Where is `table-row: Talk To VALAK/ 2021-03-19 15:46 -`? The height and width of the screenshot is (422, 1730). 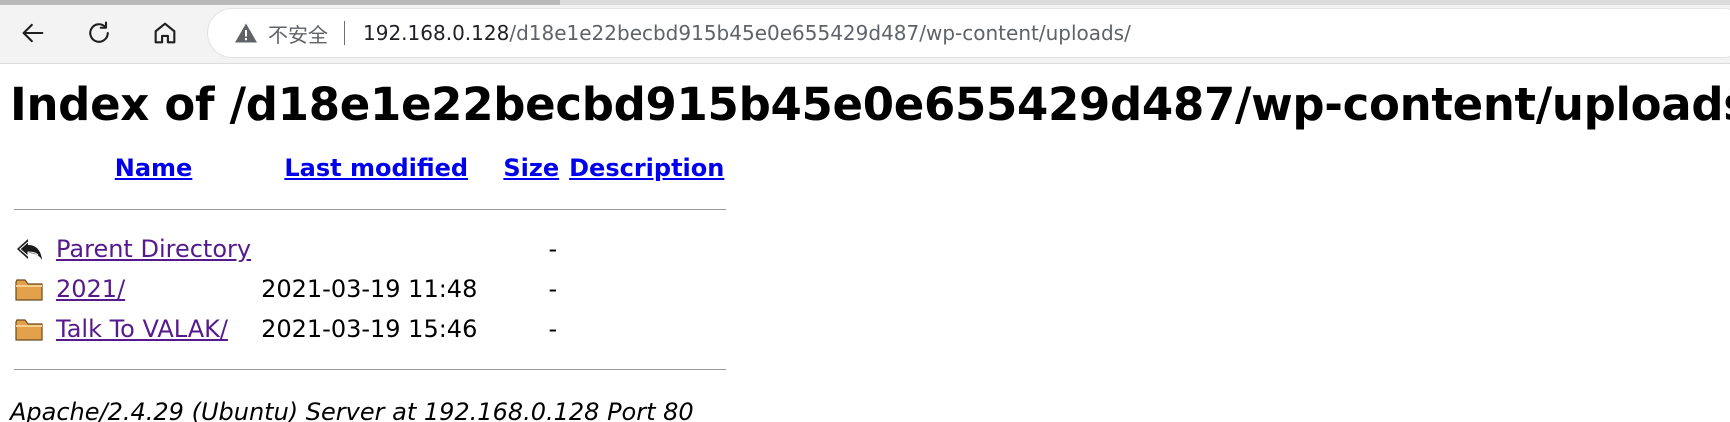 table-row: Talk To VALAK/ 2021-03-19 15:46 - is located at coordinates (370, 329).